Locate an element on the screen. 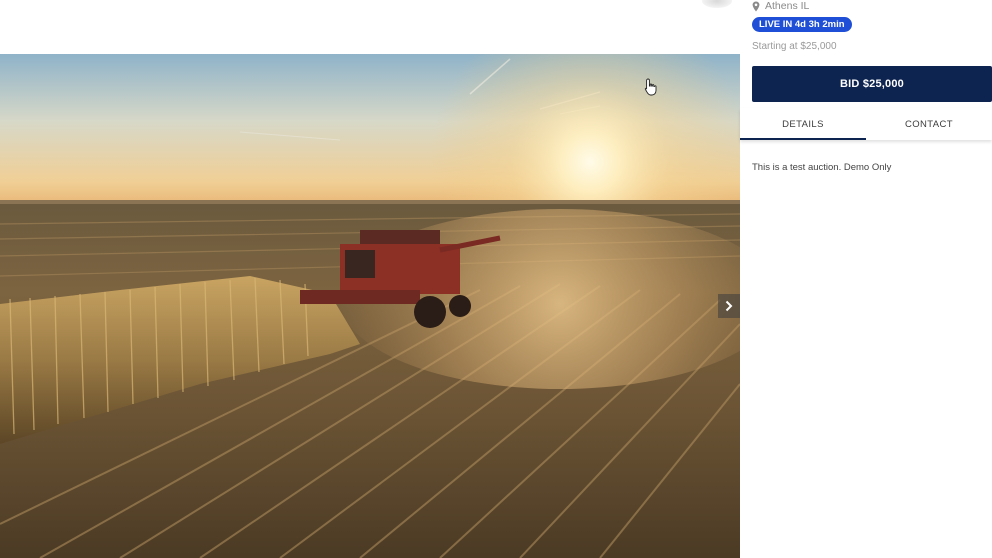 The image size is (992, 558). listing-tabs: DETAILS CONTACT is located at coordinates (866, 124).